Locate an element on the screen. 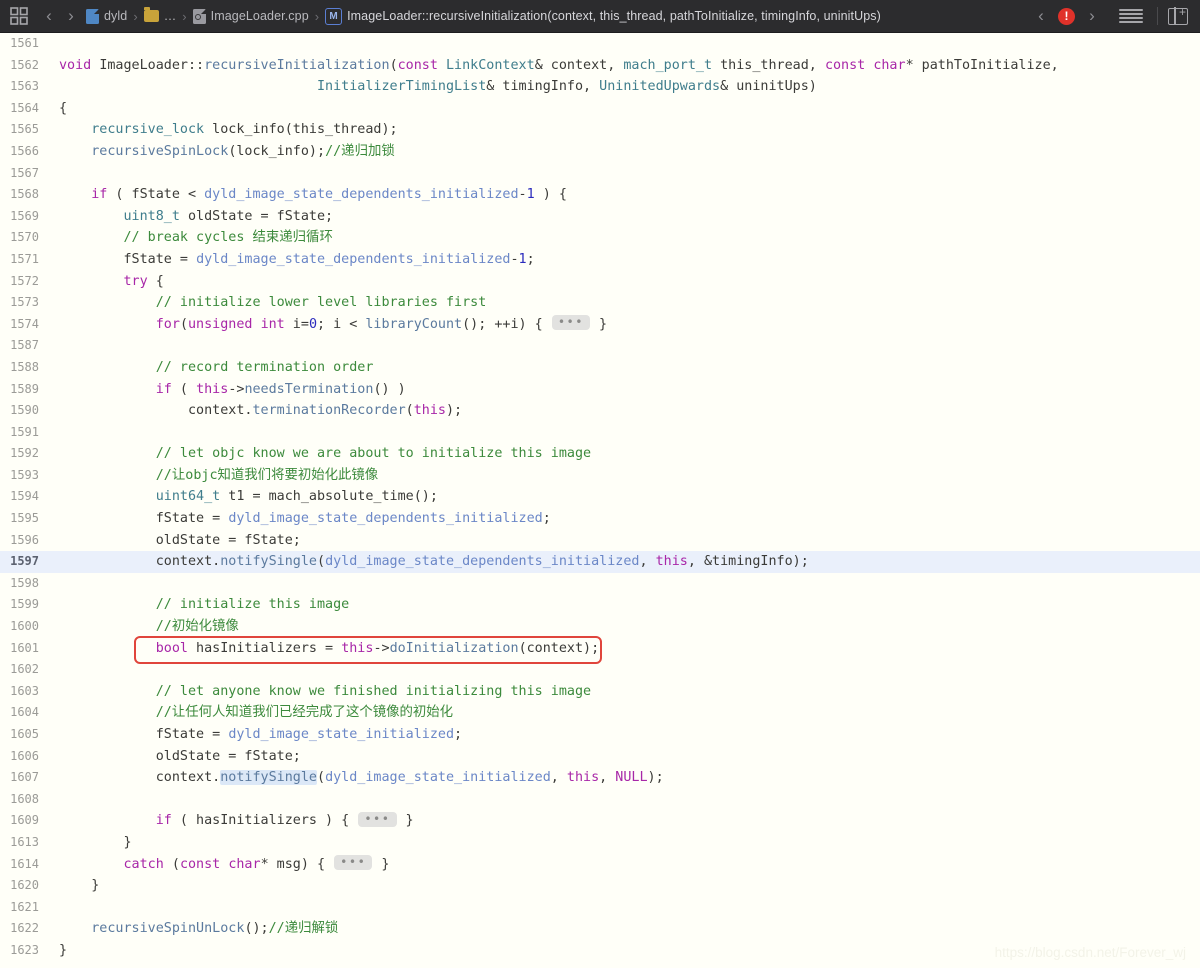 The width and height of the screenshot is (1200, 968). code-token: if is located at coordinates (163, 389).